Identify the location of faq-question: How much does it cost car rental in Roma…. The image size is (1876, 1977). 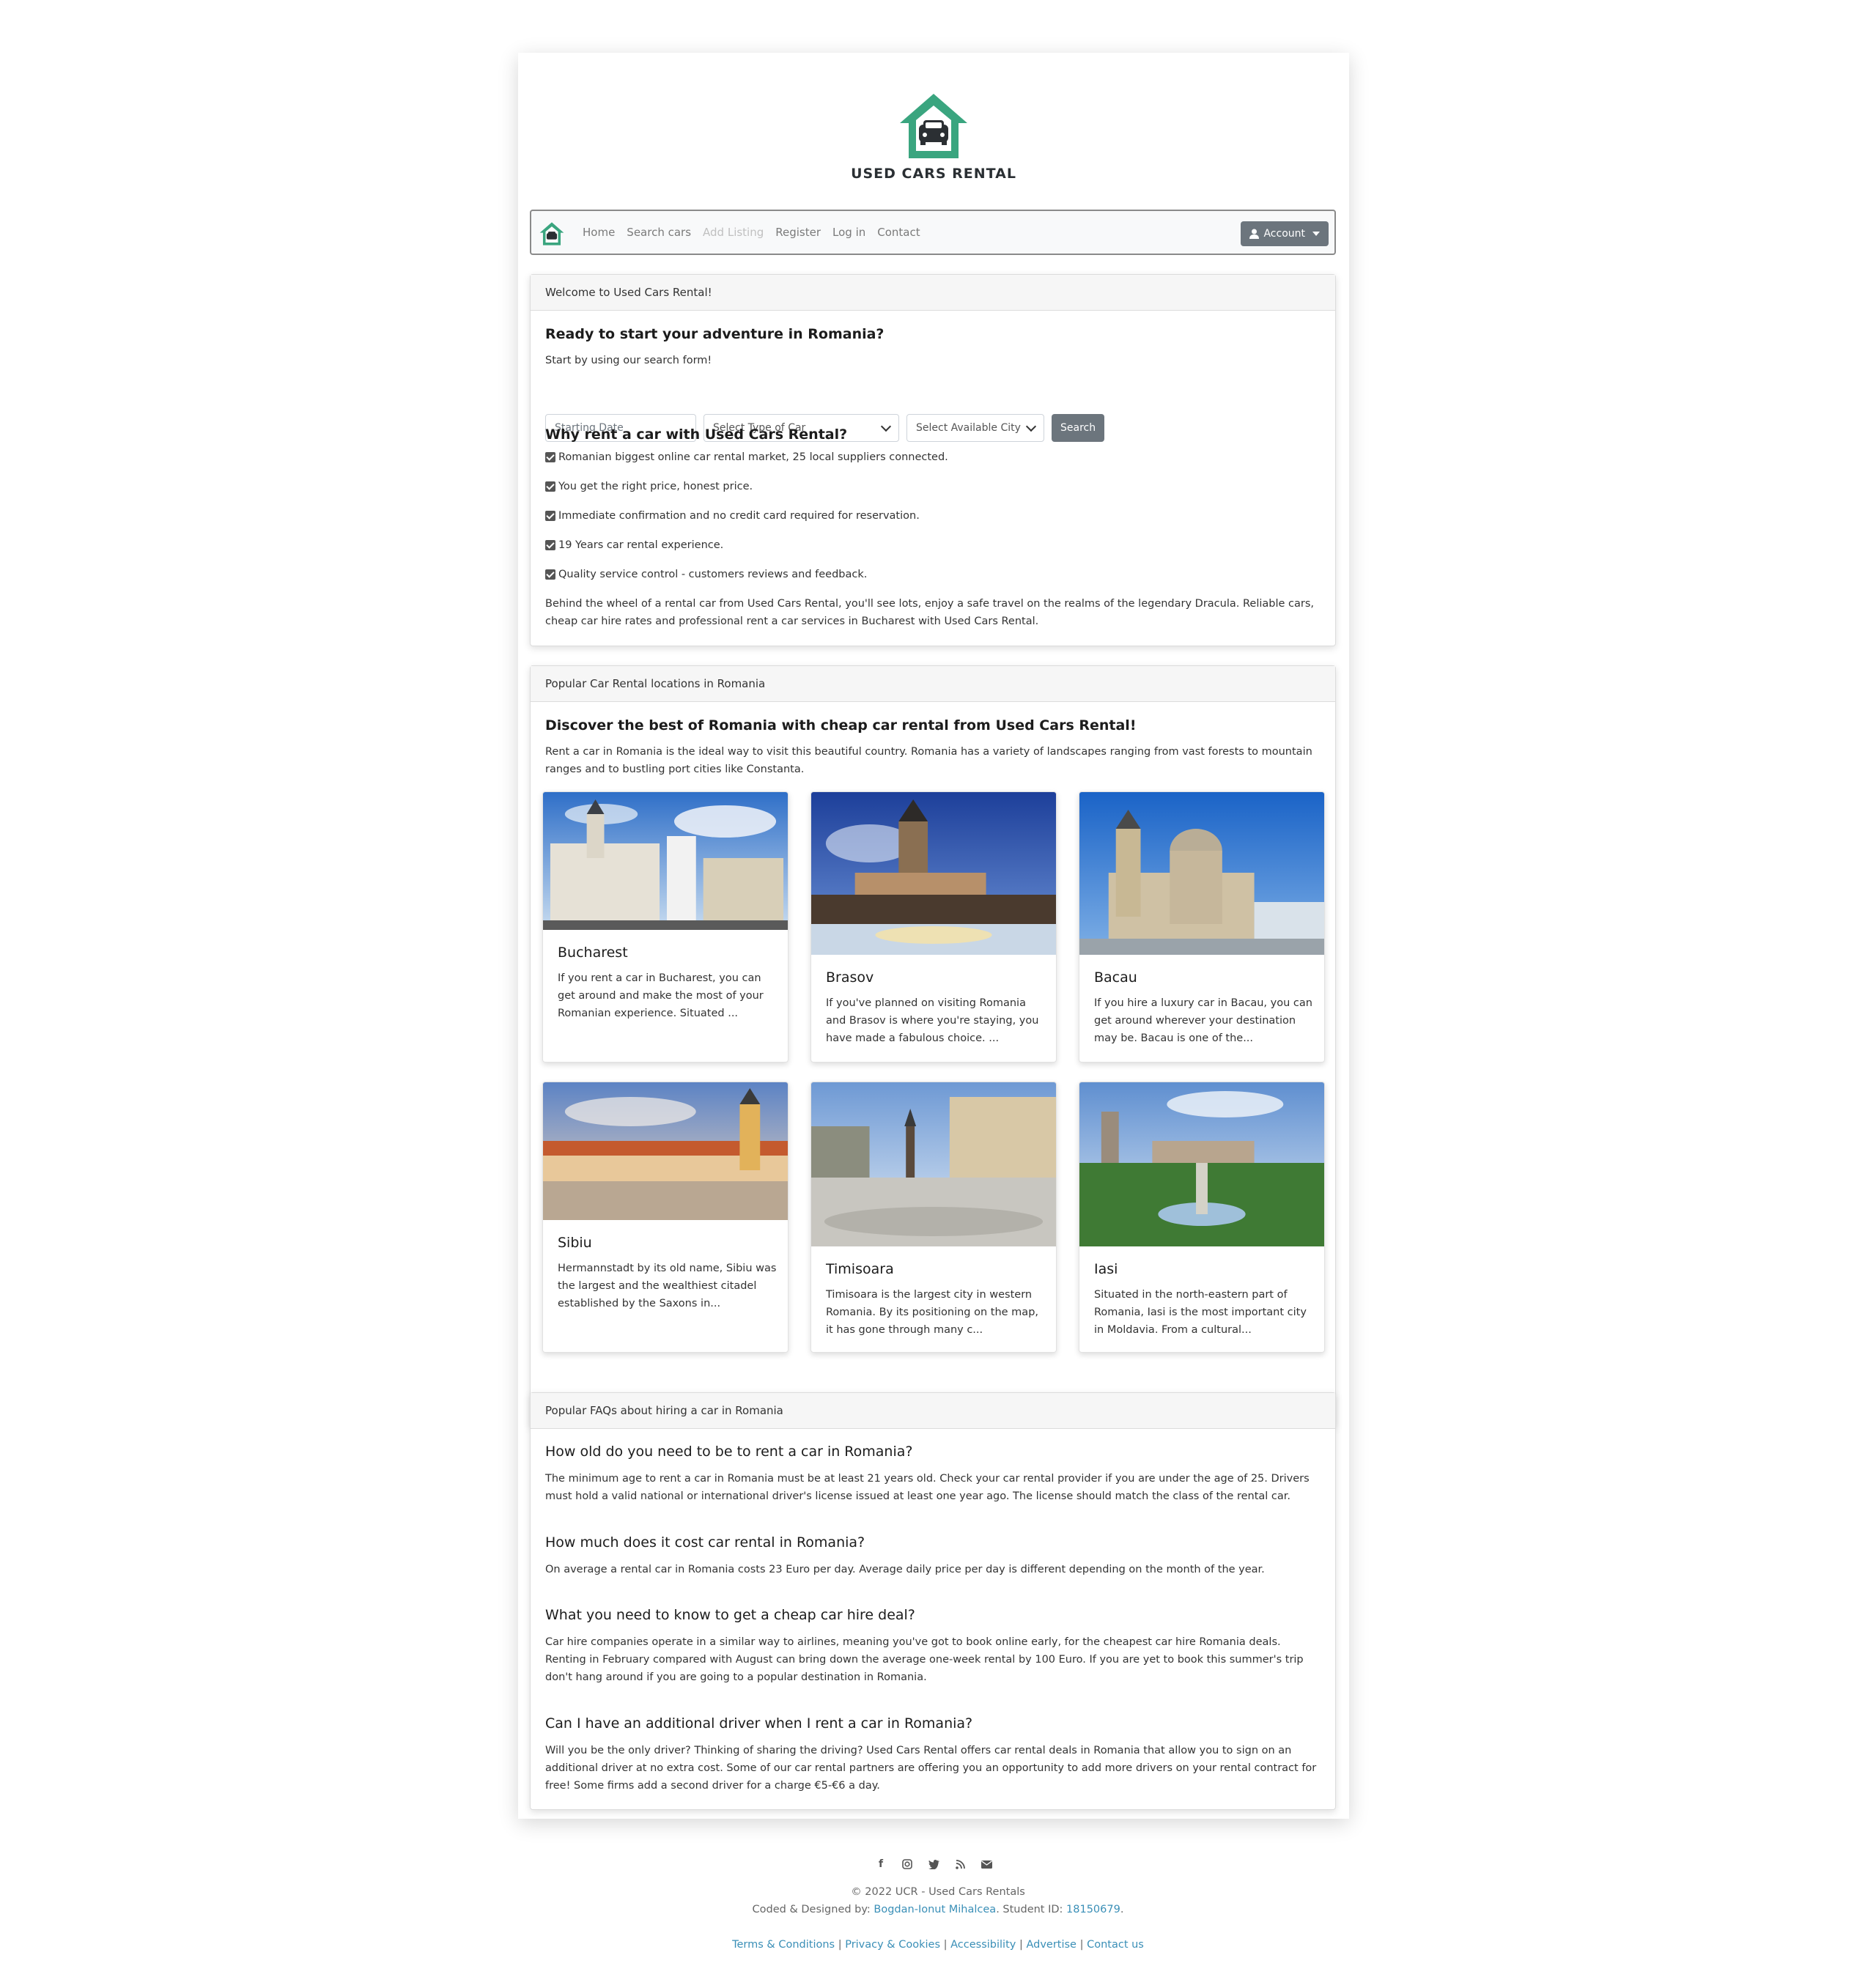
(705, 1542).